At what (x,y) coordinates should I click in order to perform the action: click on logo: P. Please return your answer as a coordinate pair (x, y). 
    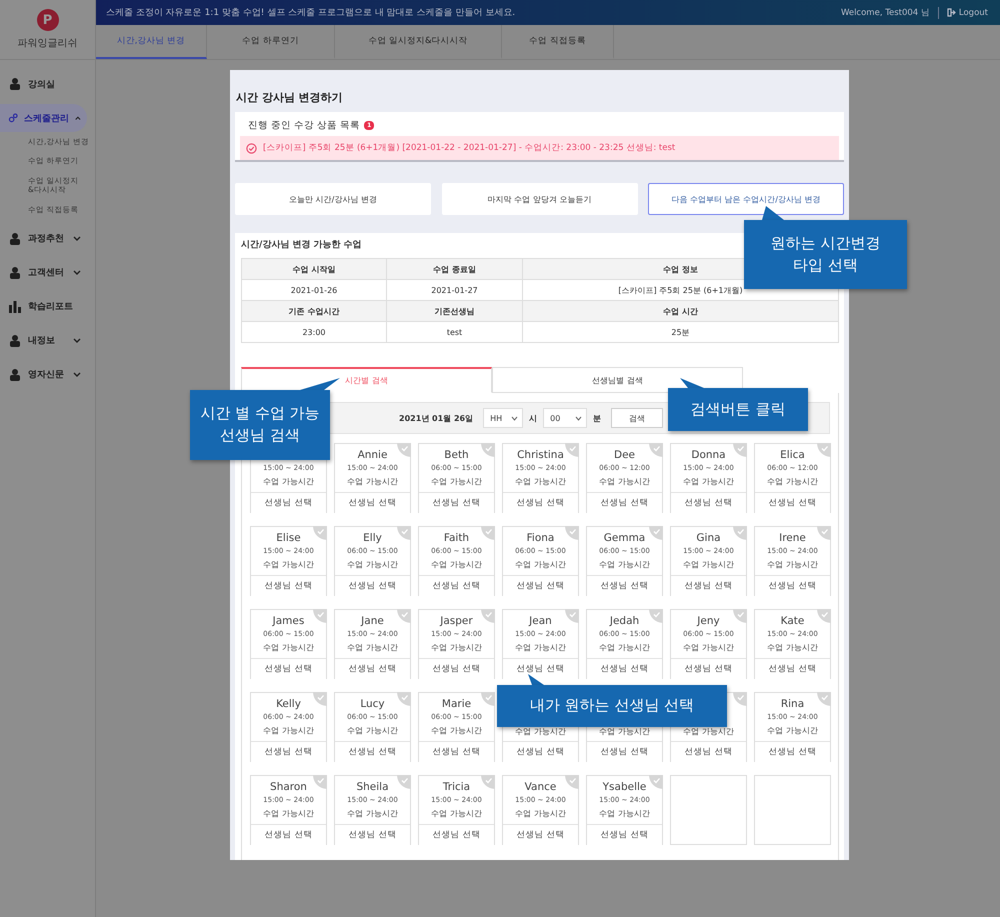
    Looking at the image, I should click on (47, 20).